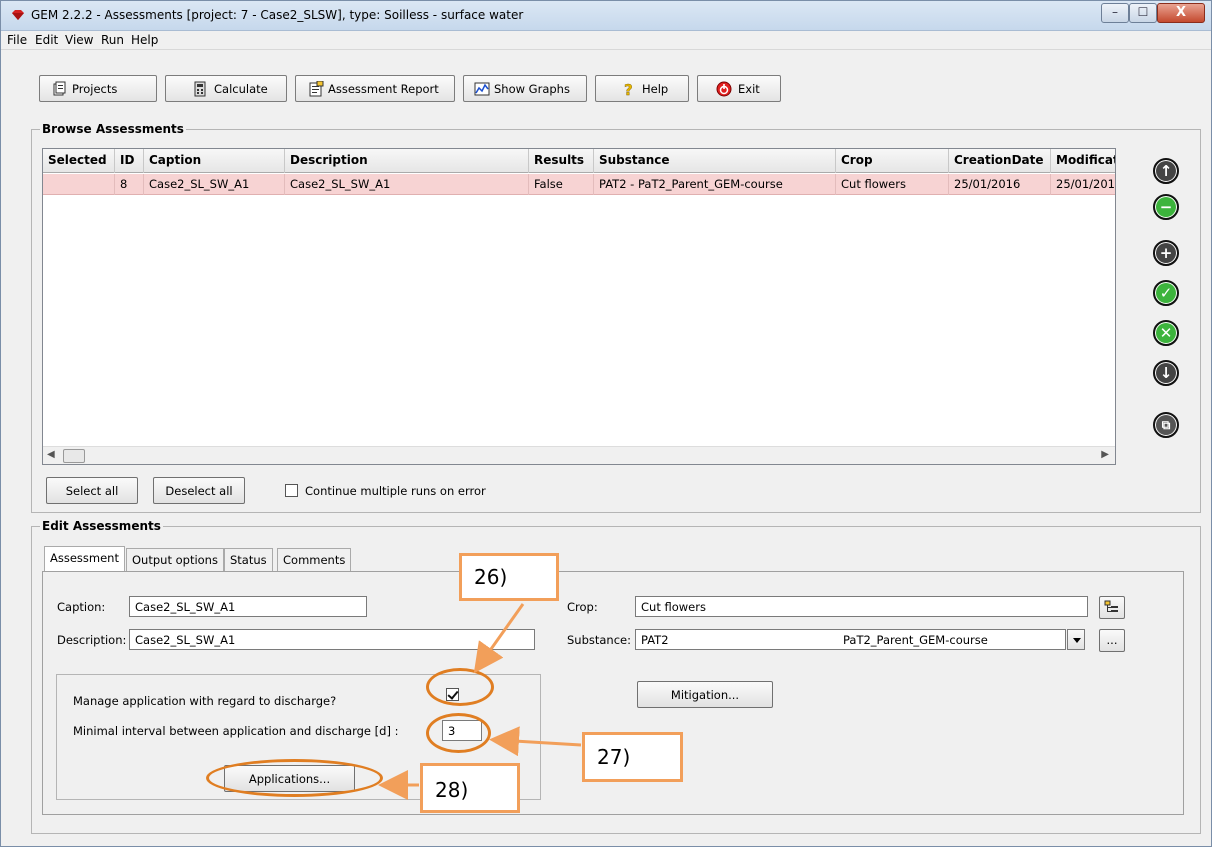  Describe the element at coordinates (214, 184) in the screenshot. I see `cell-caption: Case2_SL_SW_A1` at that location.